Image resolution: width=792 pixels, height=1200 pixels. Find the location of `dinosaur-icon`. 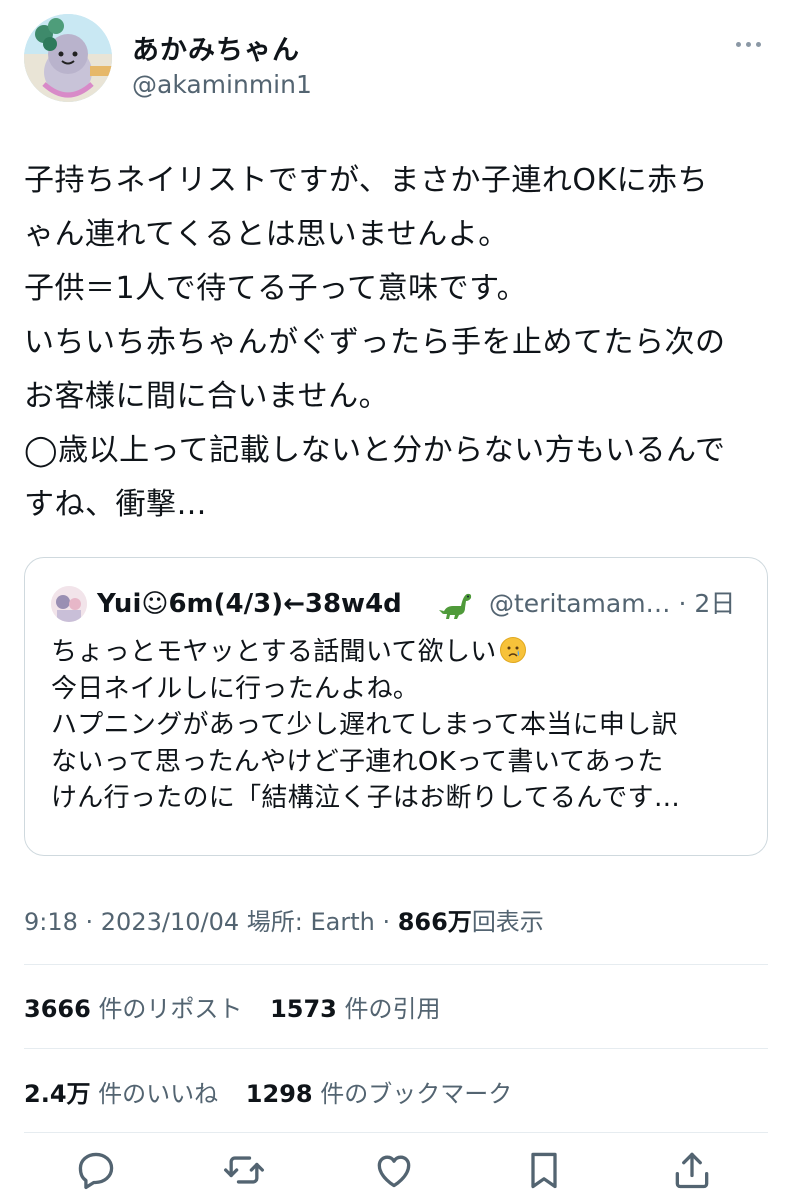

dinosaur-icon is located at coordinates (456, 604).